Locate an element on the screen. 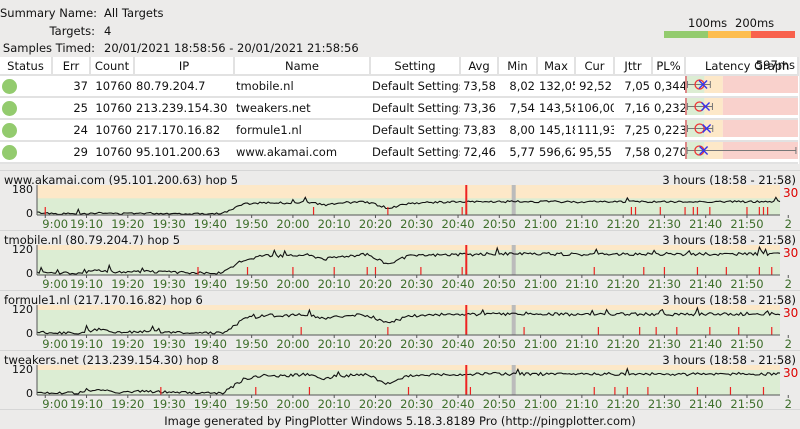 This screenshot has width=800, height=429. x-tick-label: 21:20 is located at coordinates (623, 284).